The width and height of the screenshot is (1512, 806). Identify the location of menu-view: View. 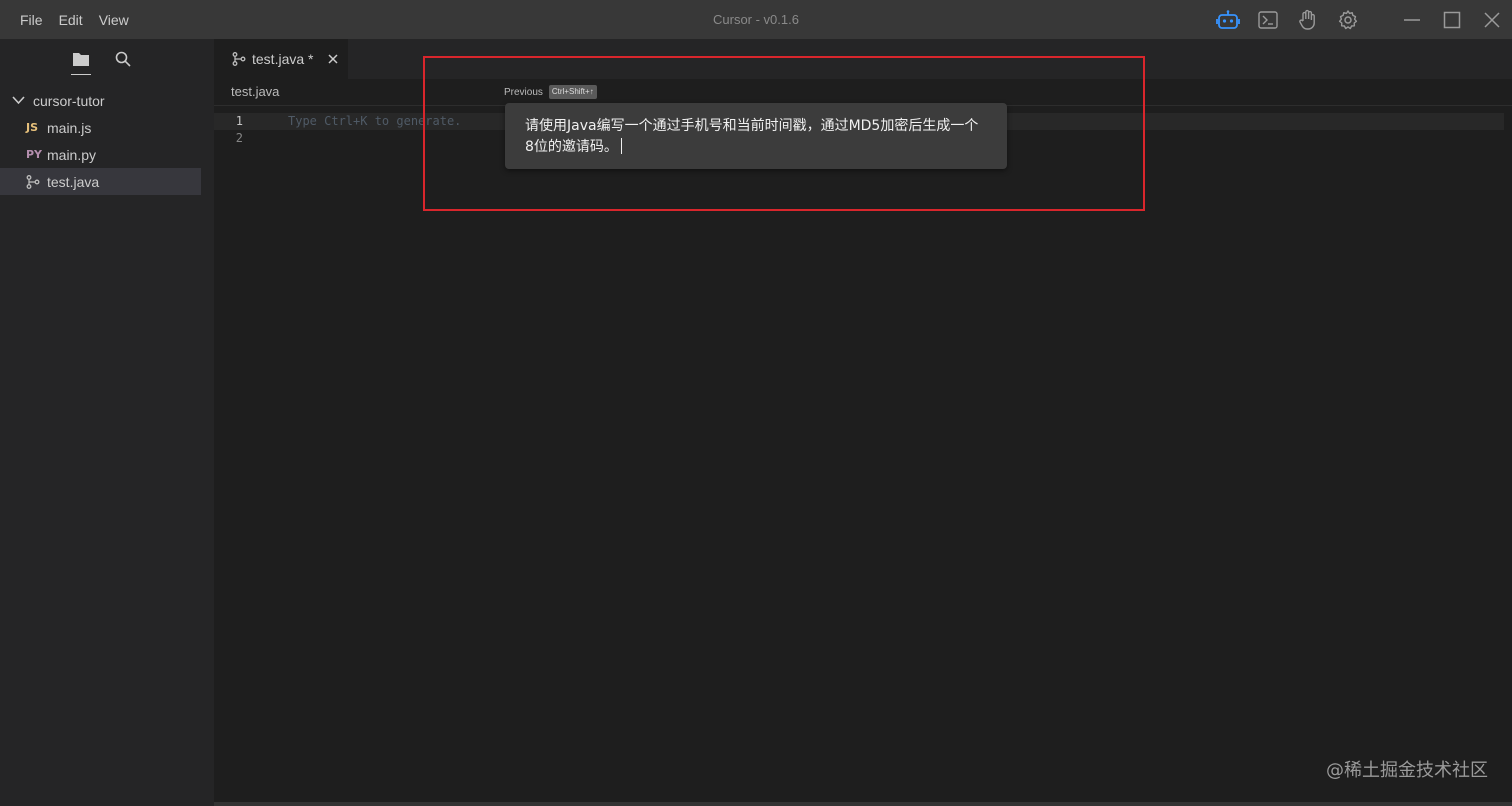
(114, 20).